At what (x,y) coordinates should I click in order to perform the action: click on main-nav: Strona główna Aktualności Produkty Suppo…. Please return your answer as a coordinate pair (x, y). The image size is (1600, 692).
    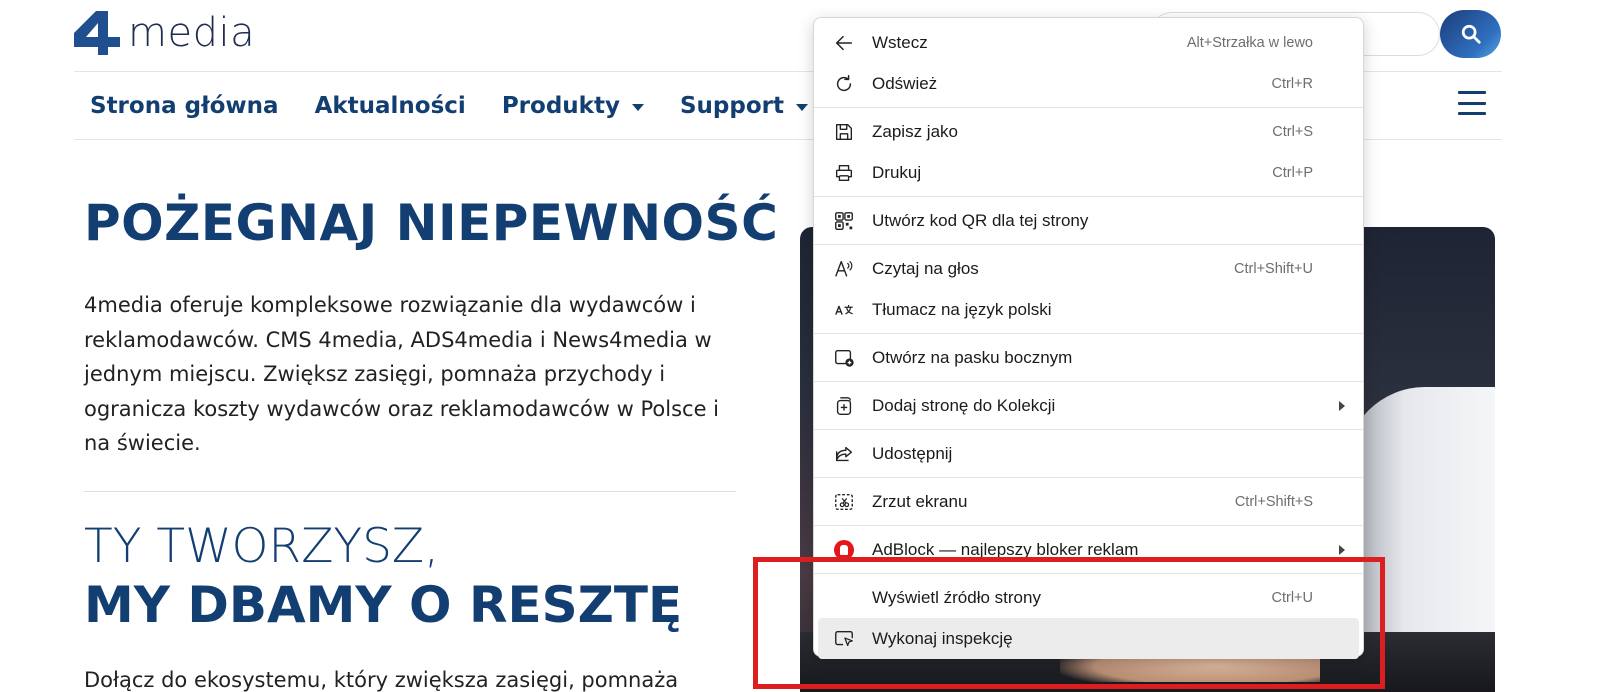
    Looking at the image, I should click on (467, 106).